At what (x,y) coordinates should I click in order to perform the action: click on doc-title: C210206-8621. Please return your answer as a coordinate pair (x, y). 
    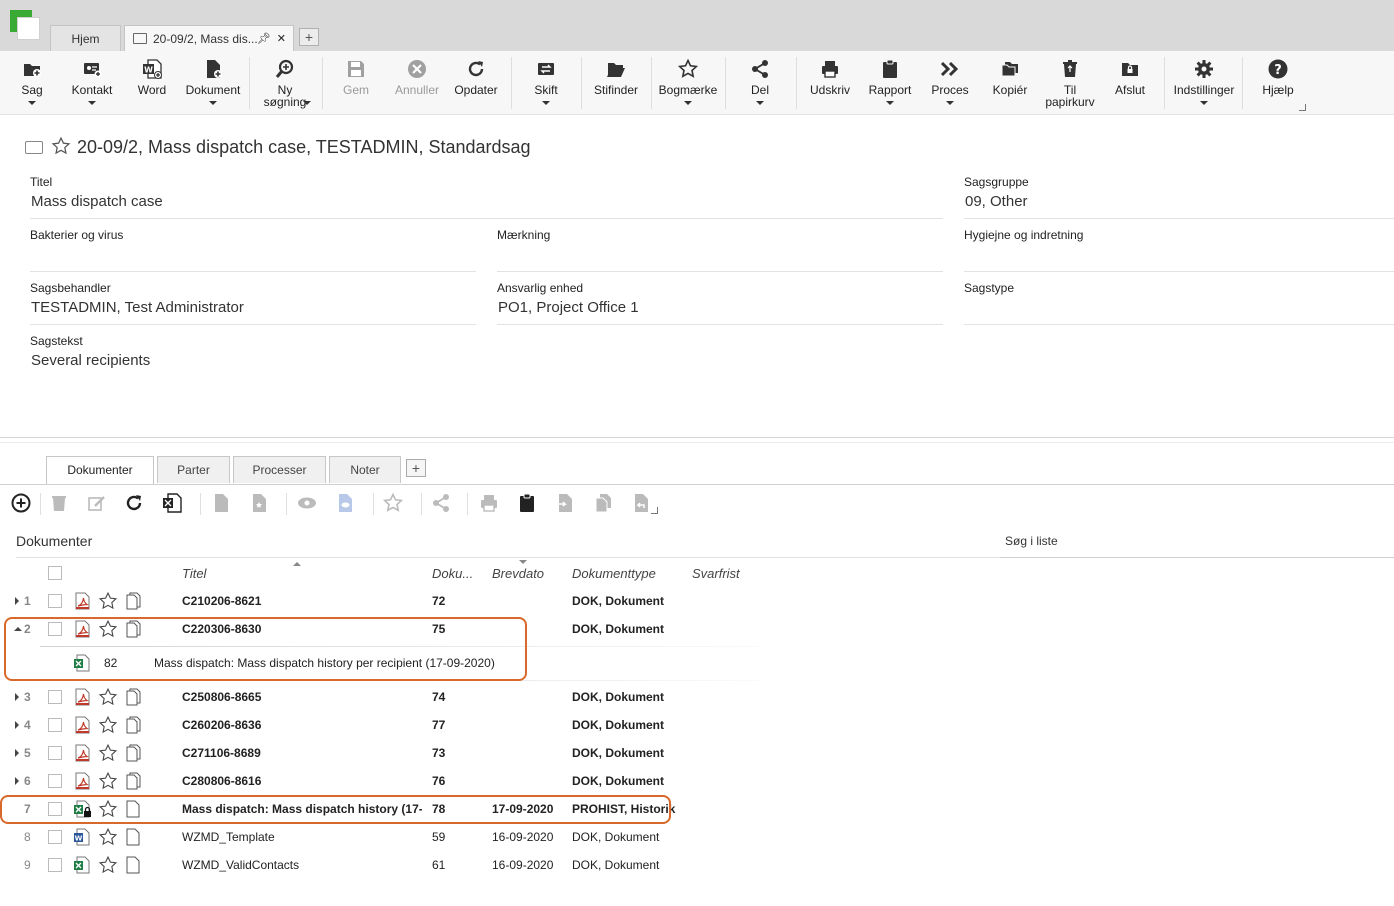
    Looking at the image, I should click on (222, 601).